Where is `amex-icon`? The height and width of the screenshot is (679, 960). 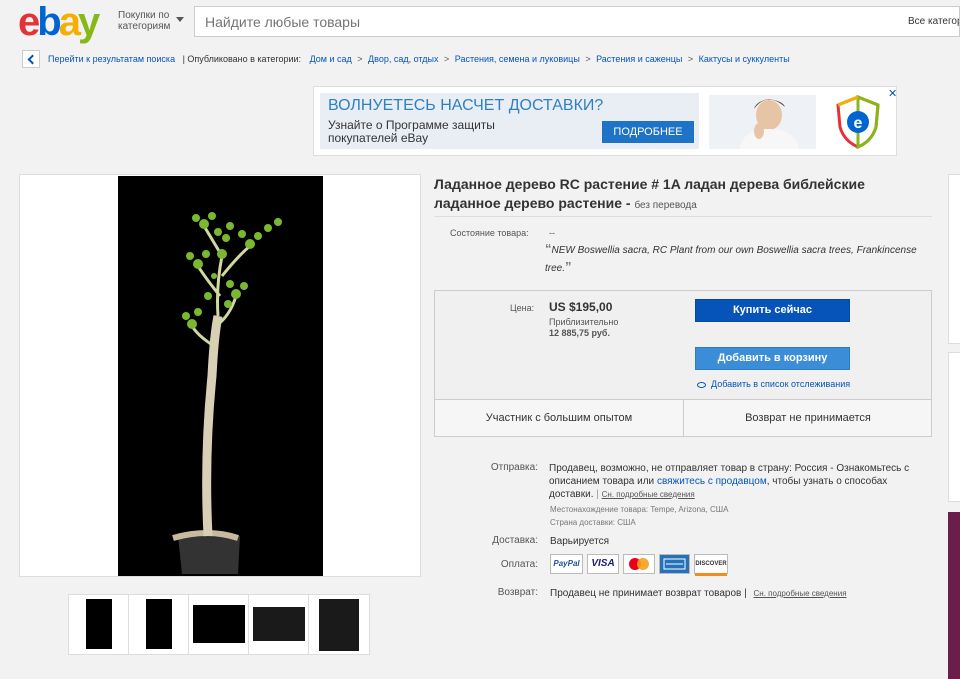 amex-icon is located at coordinates (674, 564).